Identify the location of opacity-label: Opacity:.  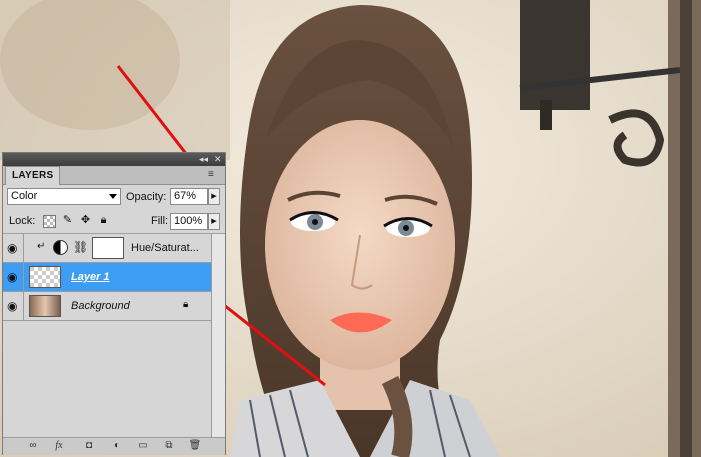
(146, 197).